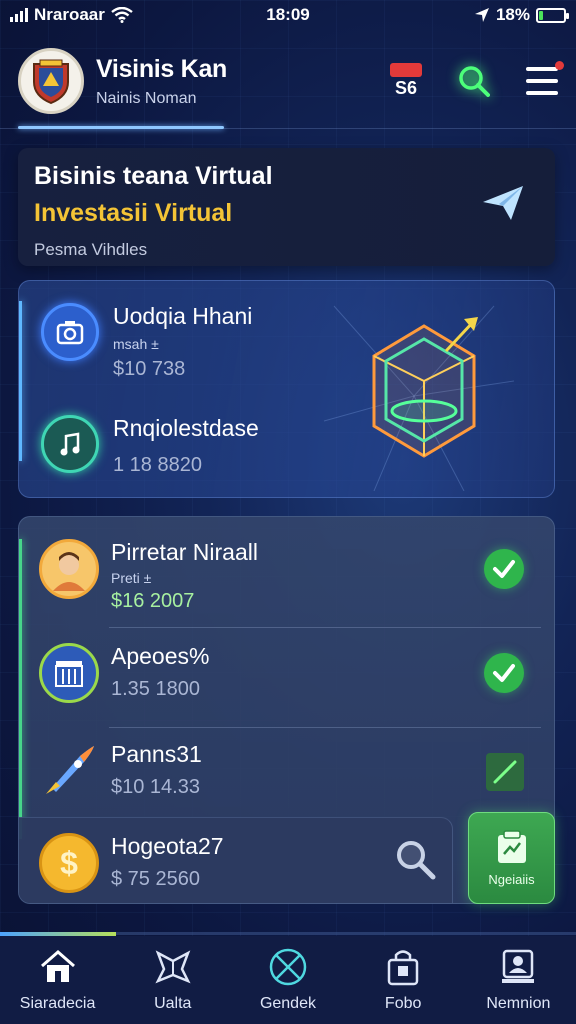 This screenshot has width=576, height=1024. Describe the element at coordinates (505, 772) in the screenshot. I see `pending-check-icon` at that location.